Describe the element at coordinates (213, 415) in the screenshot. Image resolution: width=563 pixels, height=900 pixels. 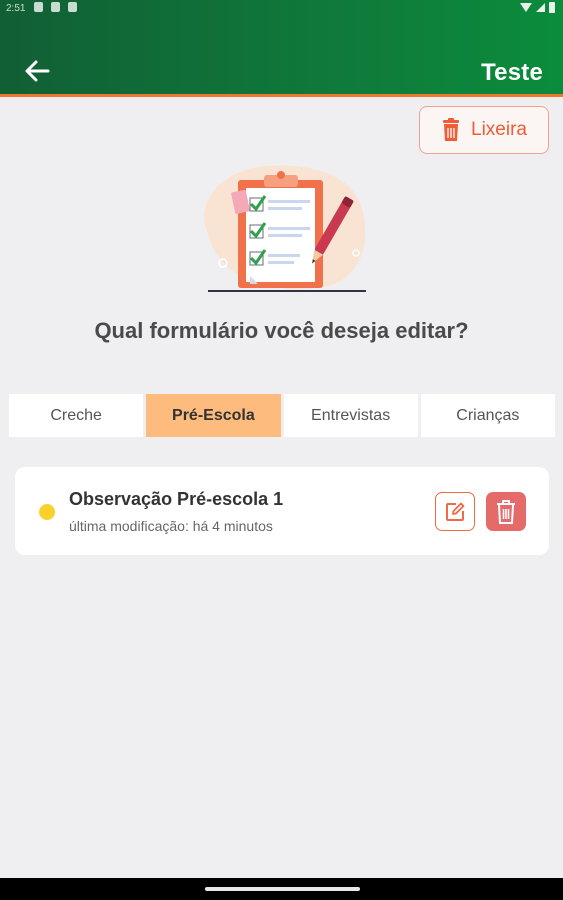
I see `tab-pre-escola: Pré-Escola` at that location.